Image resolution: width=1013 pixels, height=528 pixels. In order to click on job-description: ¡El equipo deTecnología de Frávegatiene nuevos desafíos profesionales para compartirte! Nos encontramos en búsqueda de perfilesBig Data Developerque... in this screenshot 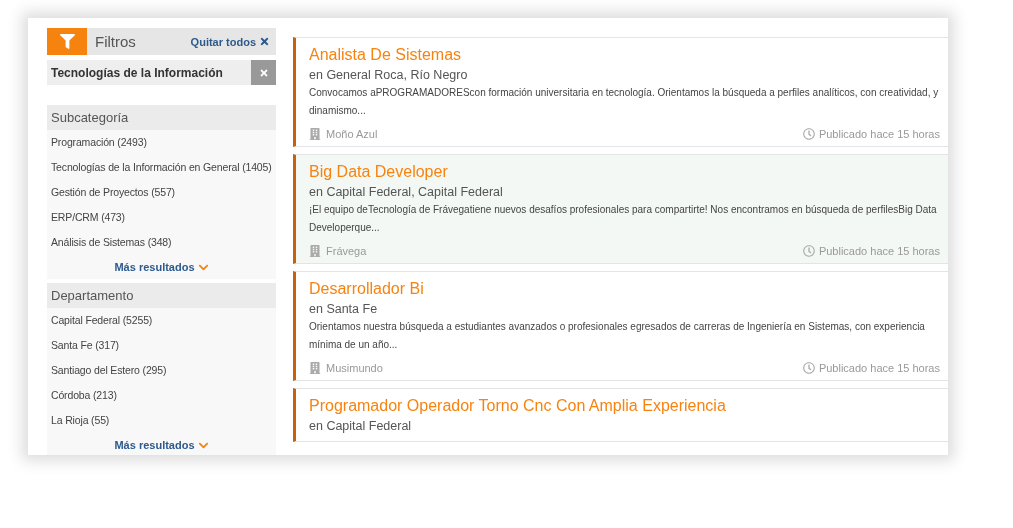, I will do `click(623, 219)`.